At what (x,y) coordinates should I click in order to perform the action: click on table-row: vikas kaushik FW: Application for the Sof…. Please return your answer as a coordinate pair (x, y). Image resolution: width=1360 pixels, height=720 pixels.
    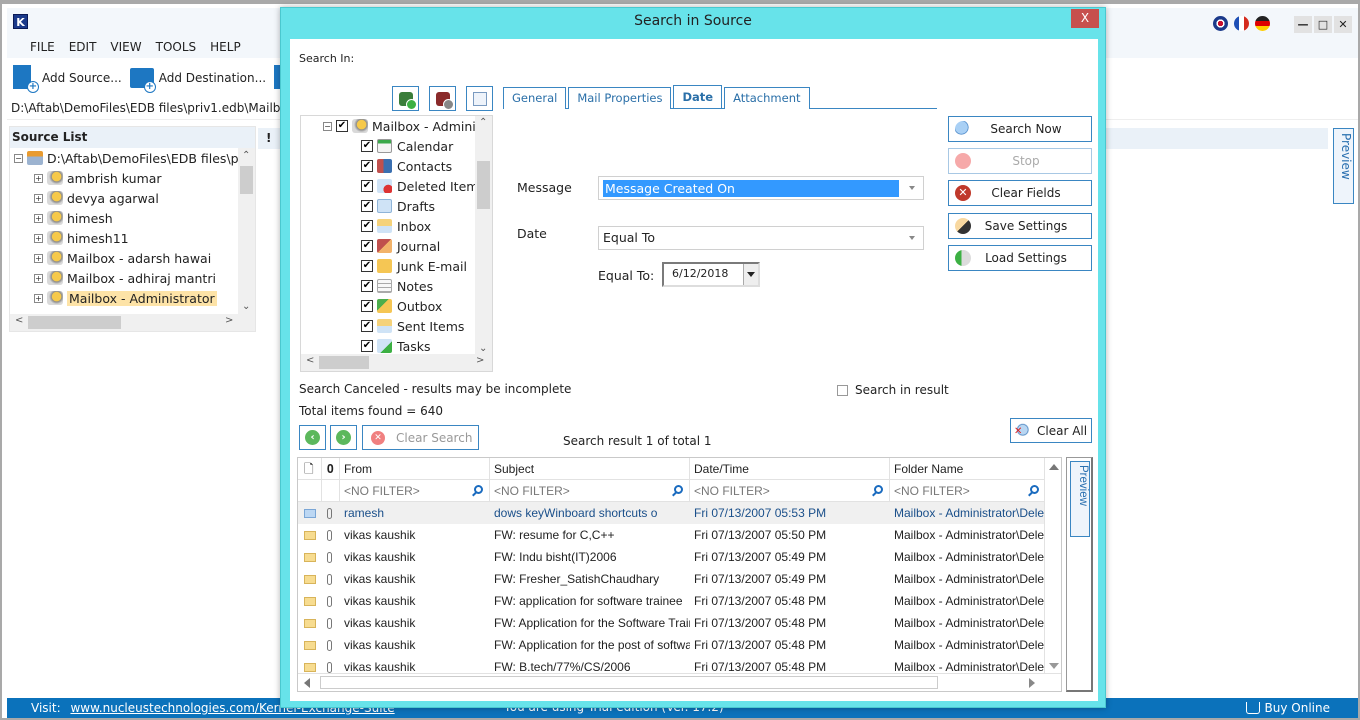
    Looking at the image, I should click on (672, 623).